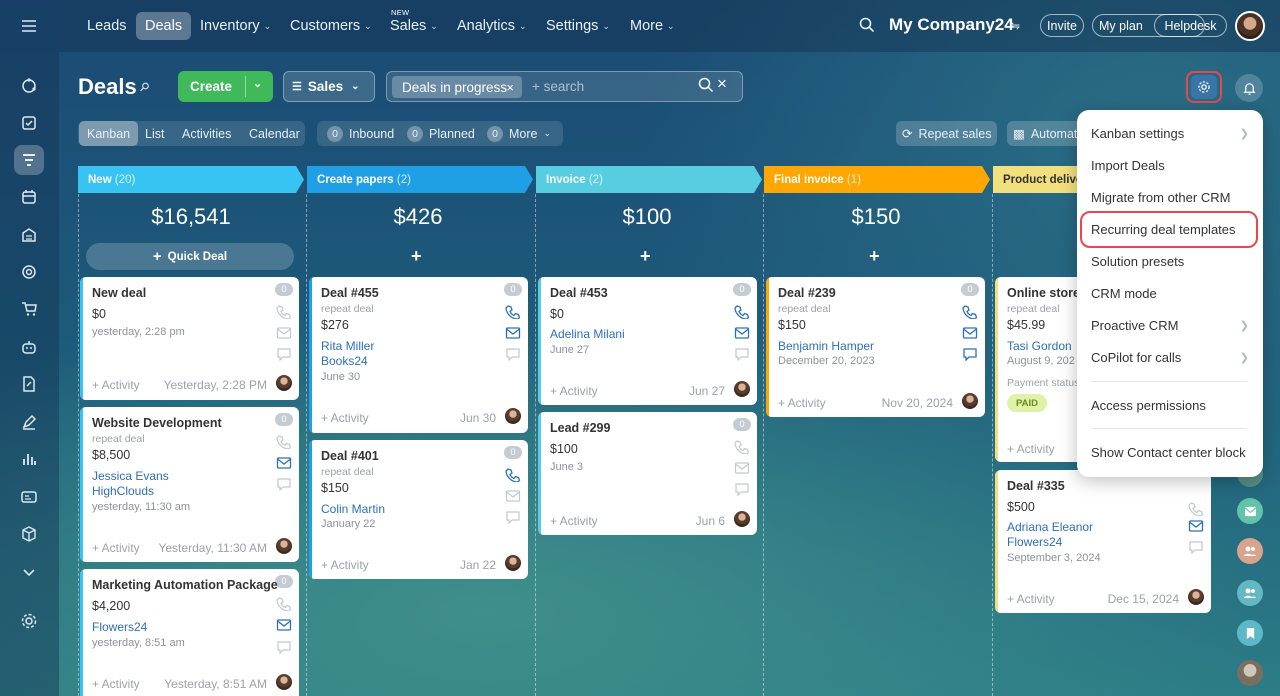 The width and height of the screenshot is (1280, 696). What do you see at coordinates (1160, 197) in the screenshot?
I see `menu-item-migrate-crm: Migrate from other CRM` at bounding box center [1160, 197].